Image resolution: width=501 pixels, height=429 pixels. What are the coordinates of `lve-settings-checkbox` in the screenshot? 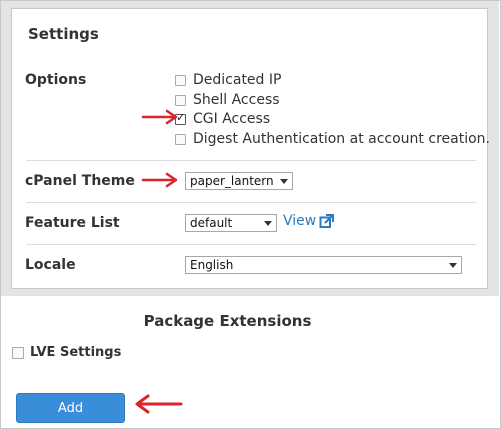 It's located at (18, 352).